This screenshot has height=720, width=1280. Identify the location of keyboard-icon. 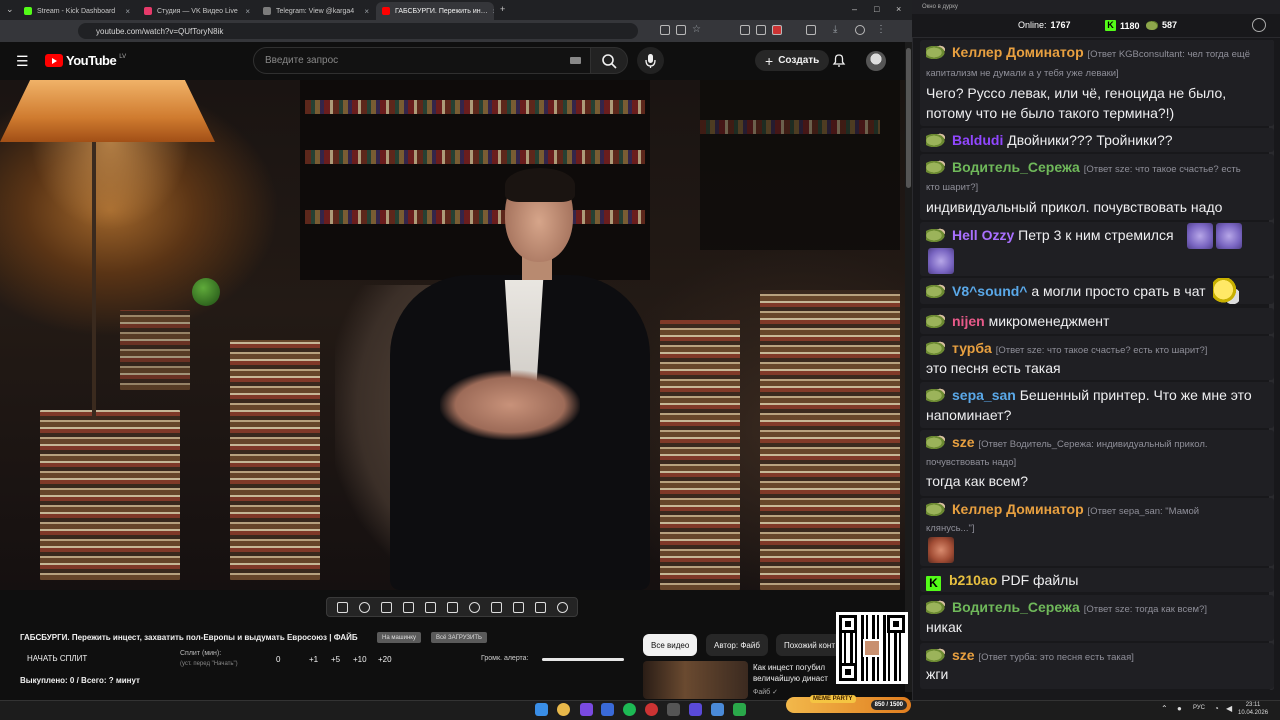
(575, 60).